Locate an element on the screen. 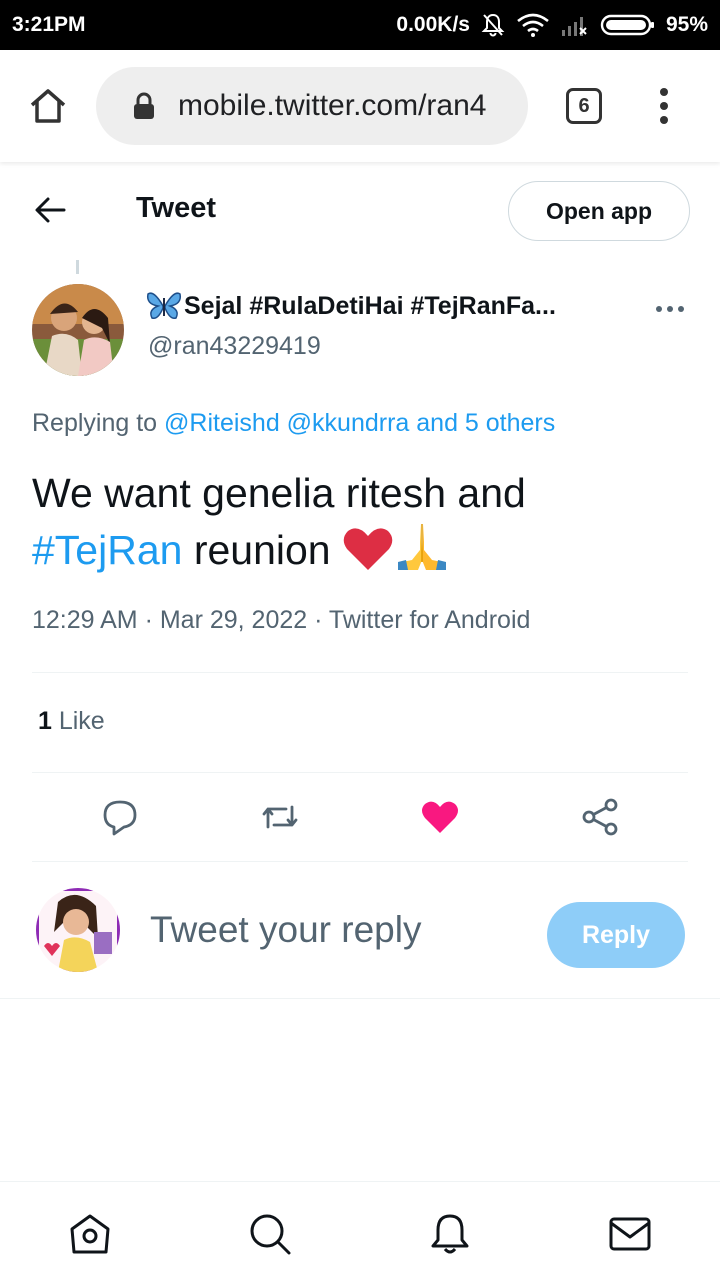 The height and width of the screenshot is (1280, 720). back-arrow-icon is located at coordinates (50, 210).